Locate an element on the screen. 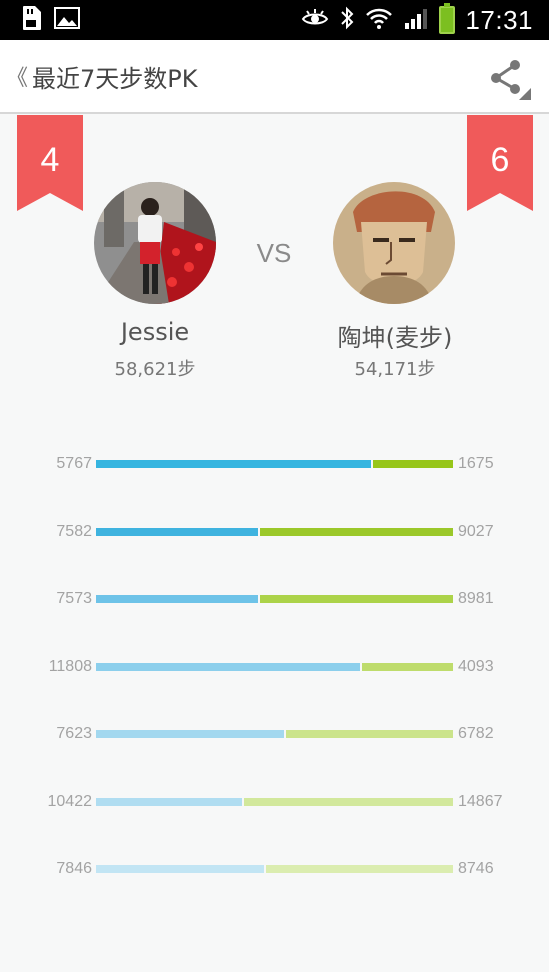 This screenshot has height=972, width=549. signal-icon is located at coordinates (416, 20).